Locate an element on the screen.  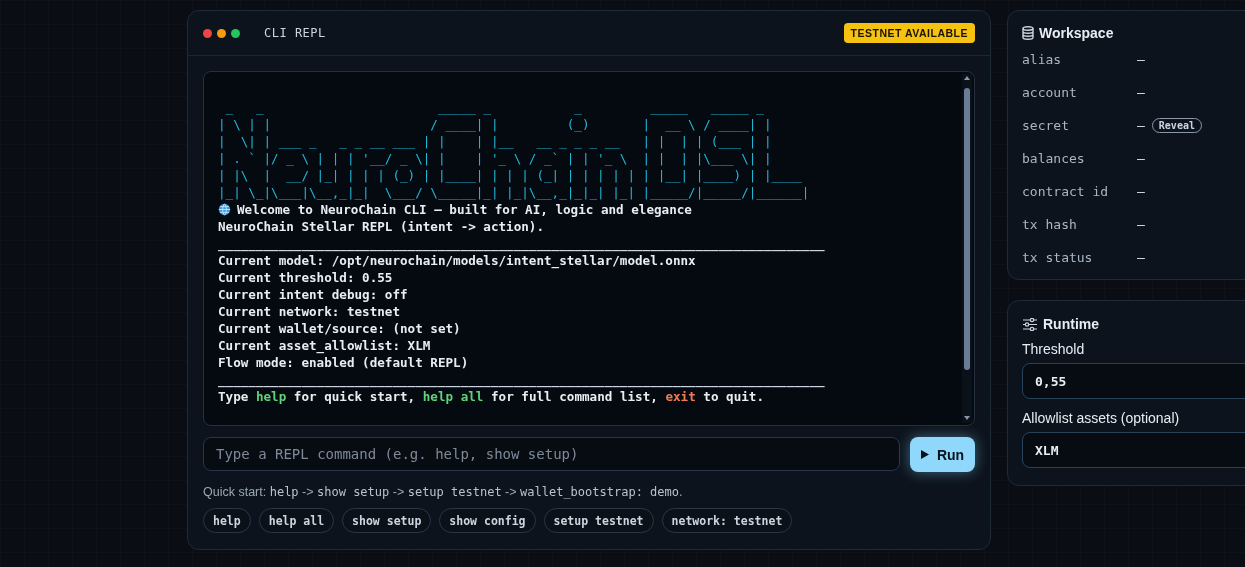
ascii-banner-line: | |\ | __/ |_| | | | (_) | |____| | | | (_| | | | | | | |__| |____) | |____ is located at coordinates (510, 175).